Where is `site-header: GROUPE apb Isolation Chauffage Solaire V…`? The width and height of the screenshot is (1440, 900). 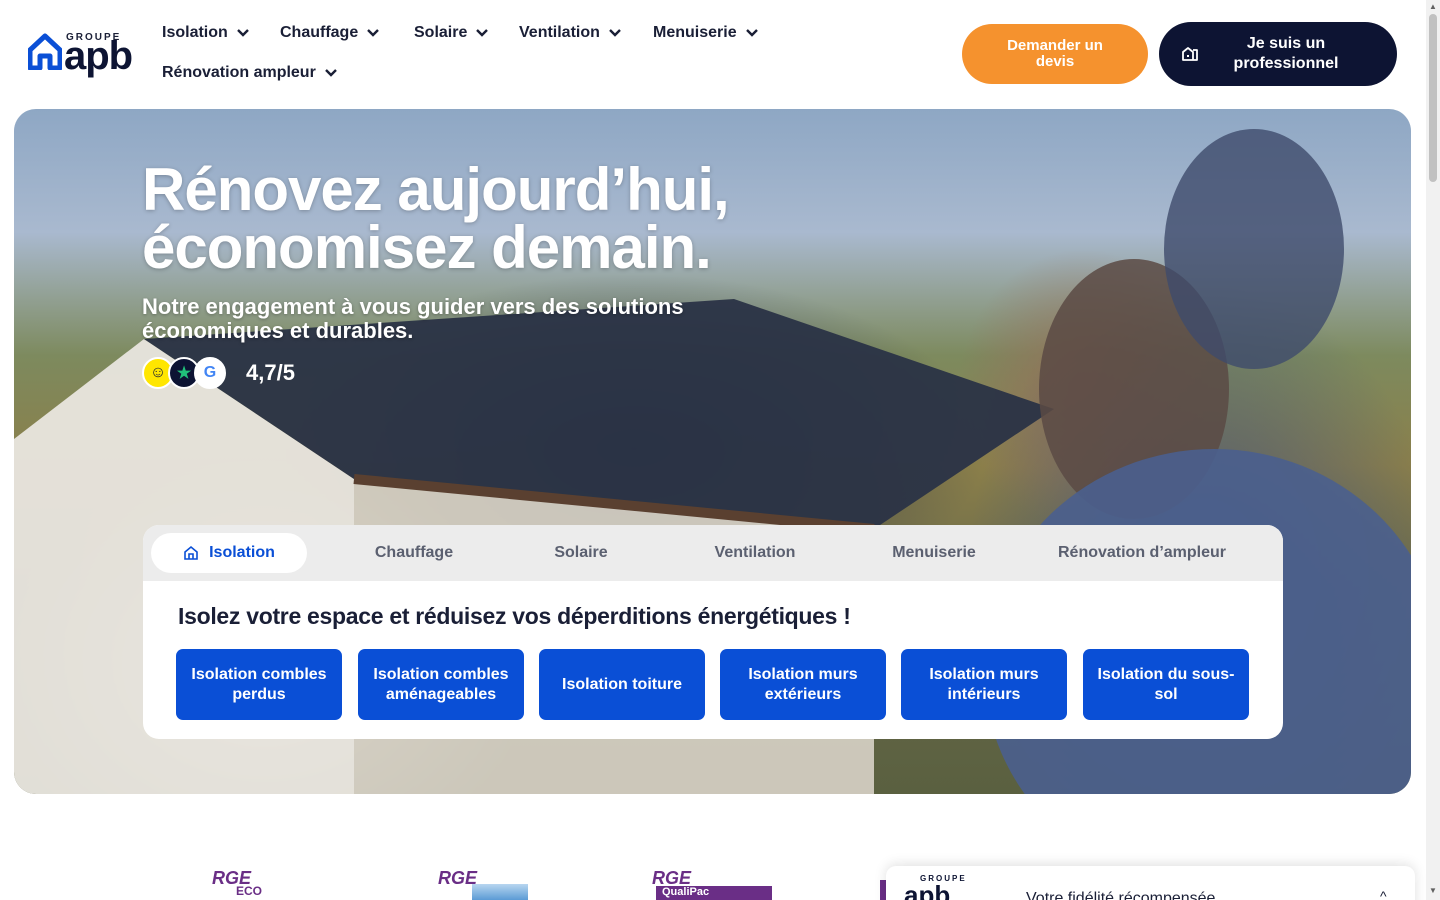 site-header: GROUPE apb Isolation Chauffage Solaire V… is located at coordinates (720, 54).